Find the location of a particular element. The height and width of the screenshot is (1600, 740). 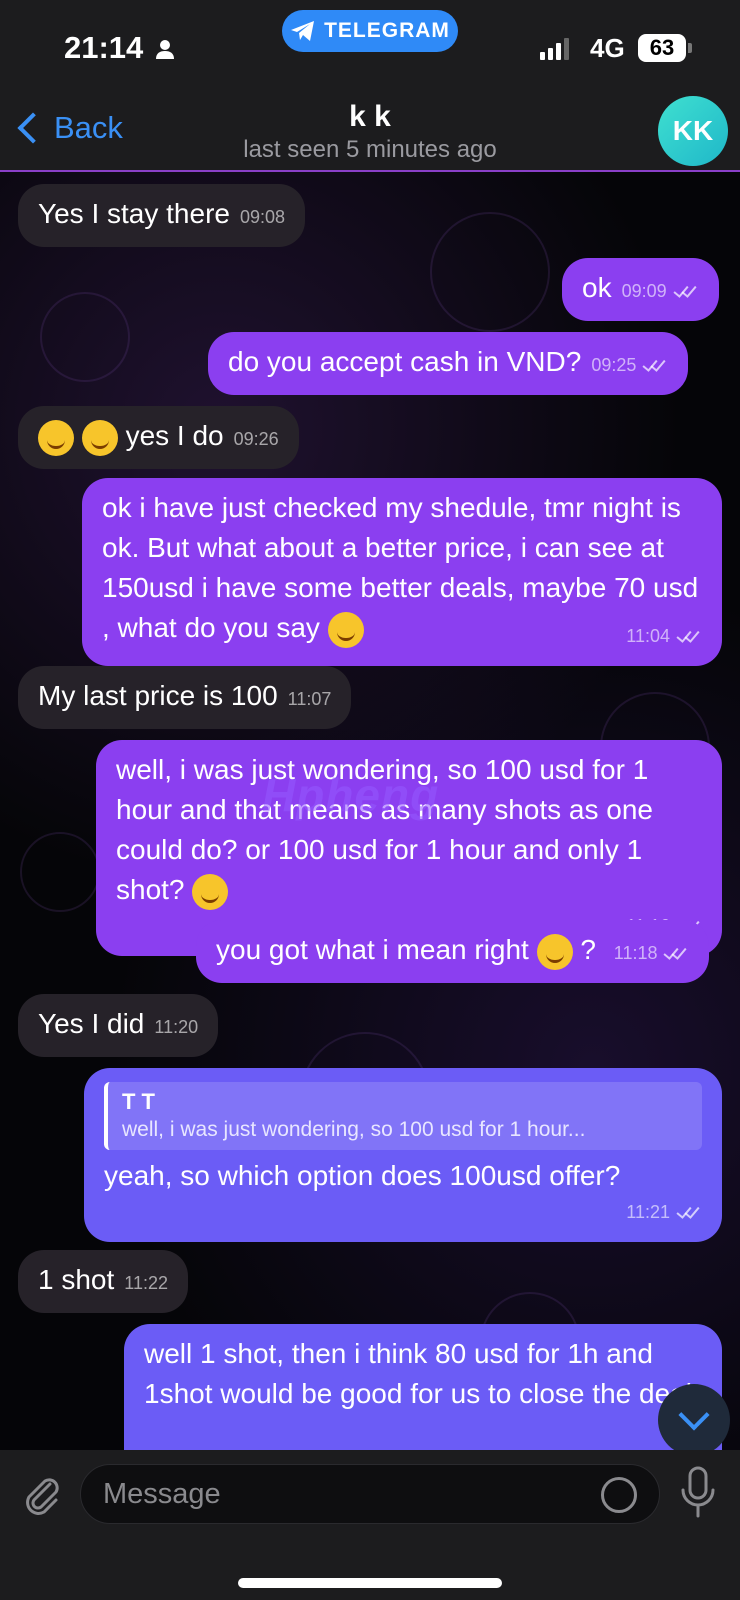

message-bubble-incoming: Yes I did 11:20 is located at coordinates (118, 1025).